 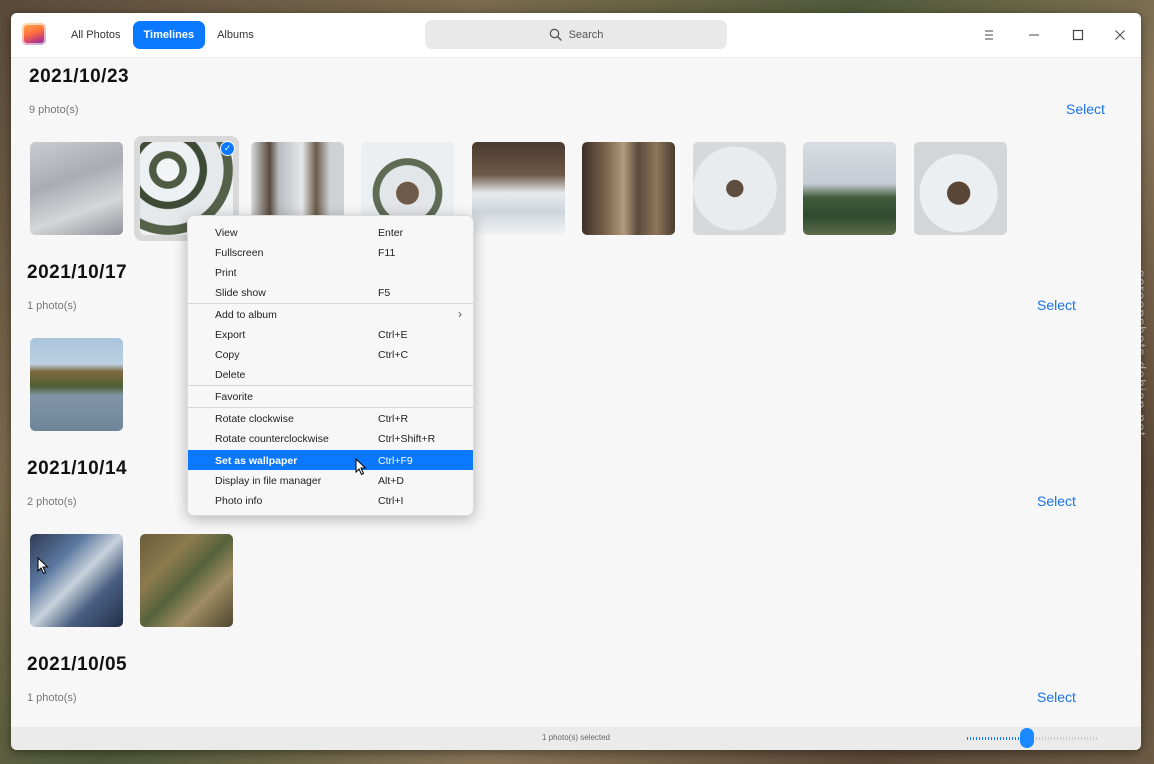 I want to click on section-date: 2021/10/14, so click(x=77, y=468).